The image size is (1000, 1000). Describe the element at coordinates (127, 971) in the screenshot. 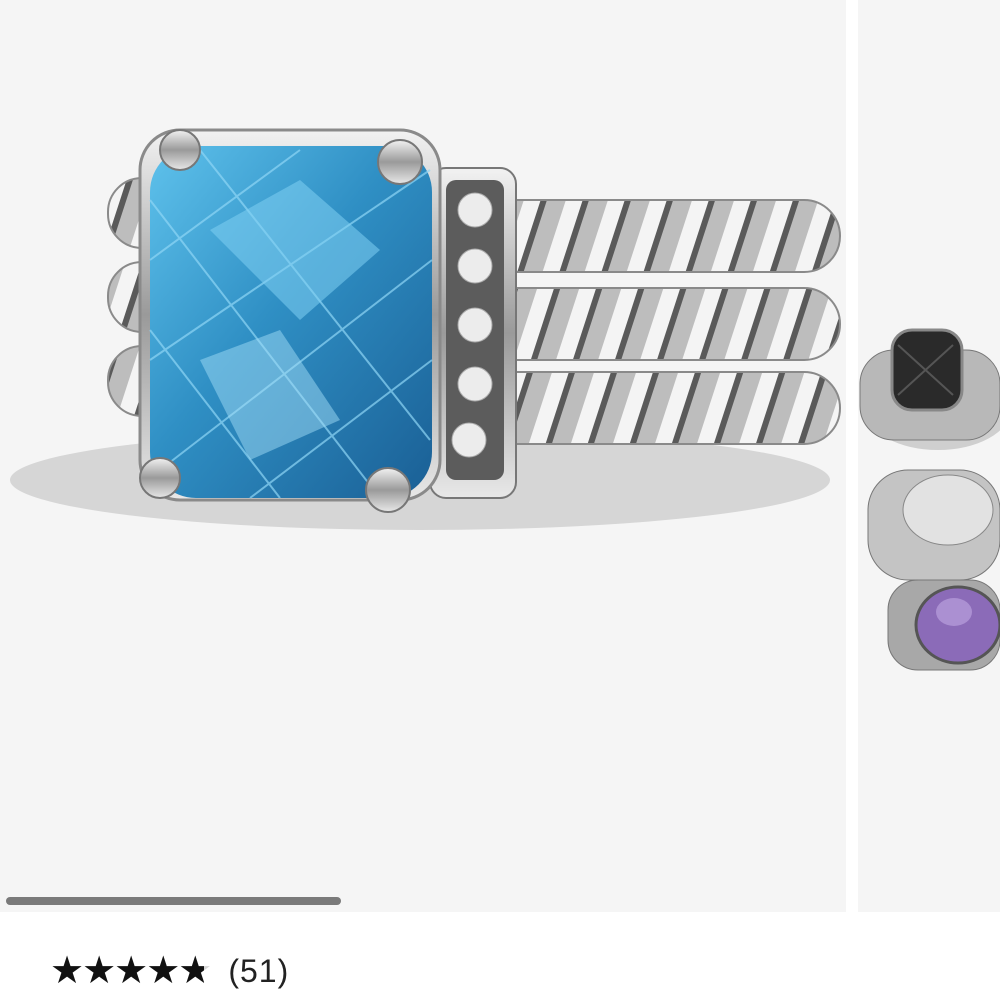

I see `rating-stars-filled: ★★★★★` at that location.